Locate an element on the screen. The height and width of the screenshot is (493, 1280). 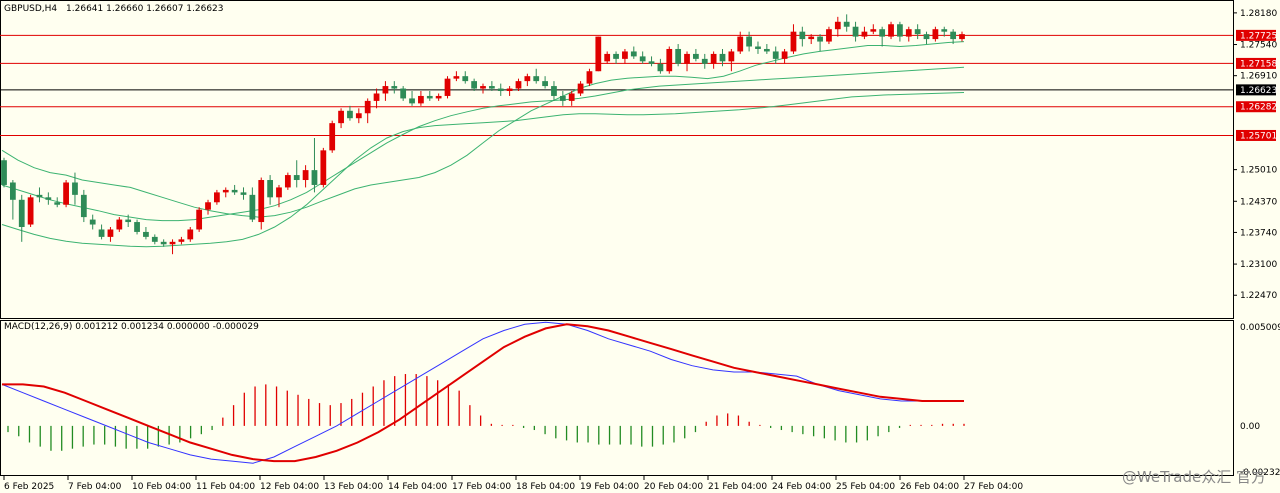
macd-tick-label: 0.005009 is located at coordinates (1260, 328).